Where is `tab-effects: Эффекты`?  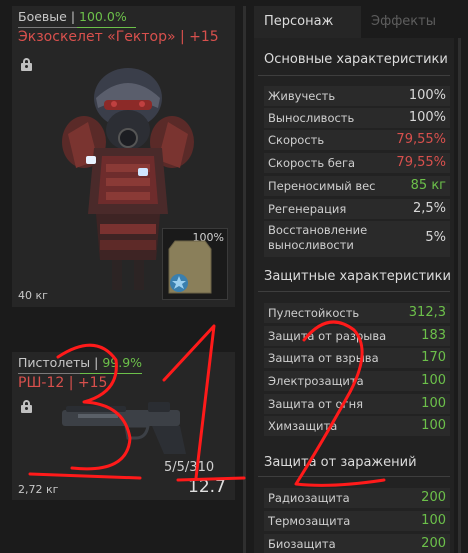 tab-effects: Эффекты is located at coordinates (414, 22).